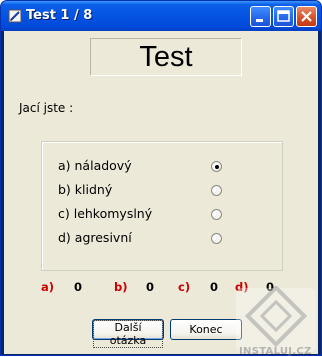 The height and width of the screenshot is (357, 322). I want to click on next-question-button: Další otázka, so click(128, 333).